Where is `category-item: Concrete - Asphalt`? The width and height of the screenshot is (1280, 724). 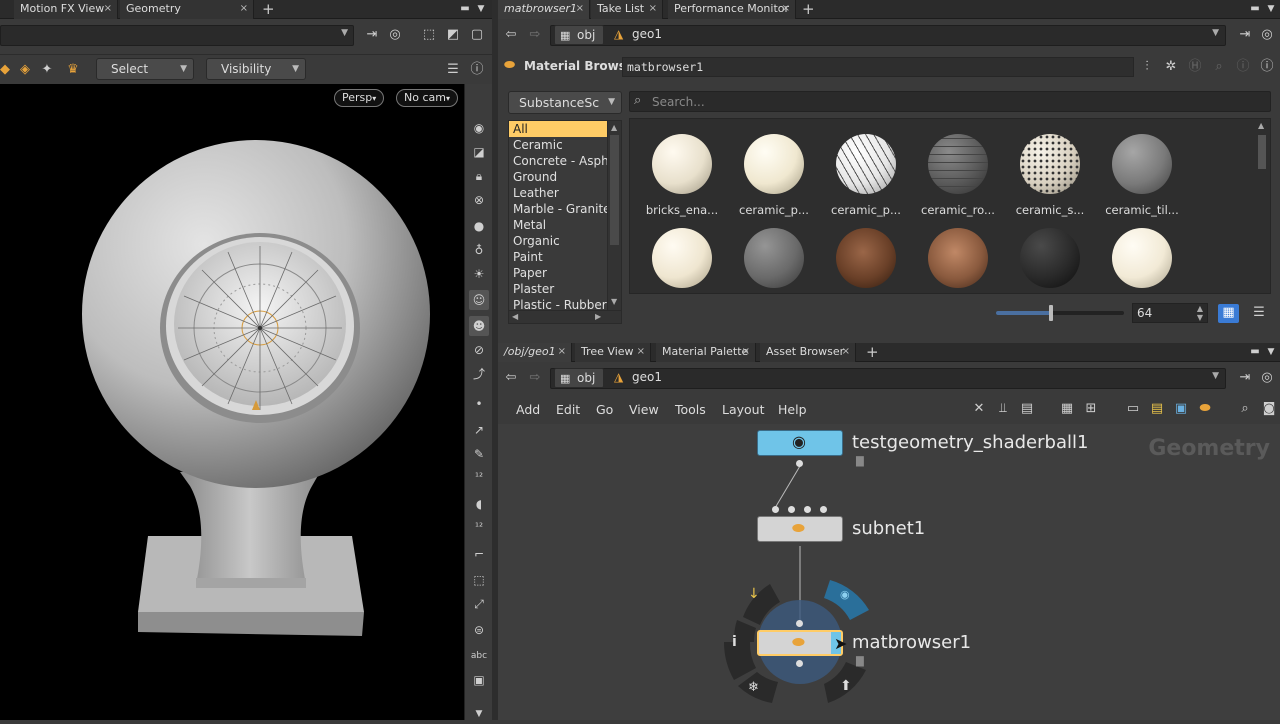
category-item: Concrete - Asphalt is located at coordinates (565, 161).